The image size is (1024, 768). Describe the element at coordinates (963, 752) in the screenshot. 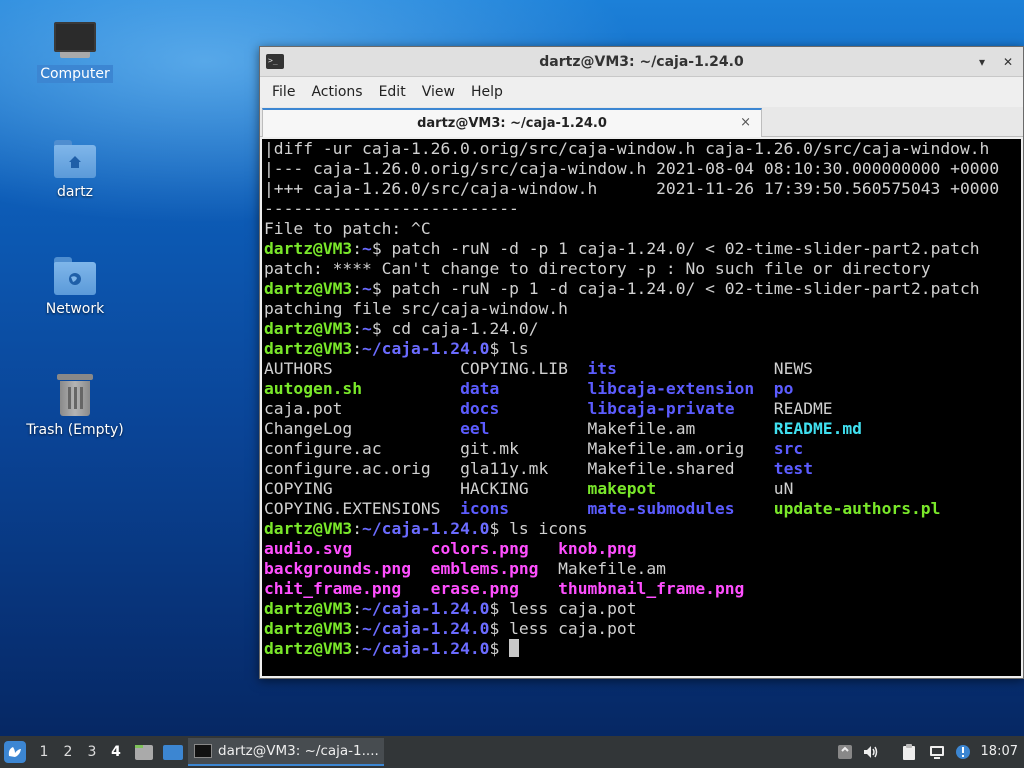

I see `updates-icon` at that location.